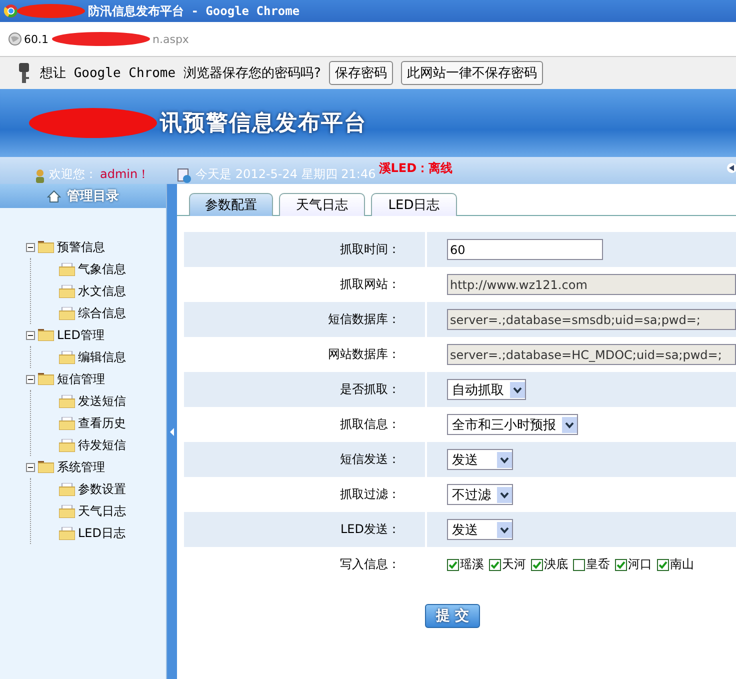 This screenshot has height=679, width=736. I want to click on user-name: admin！, so click(125, 174).